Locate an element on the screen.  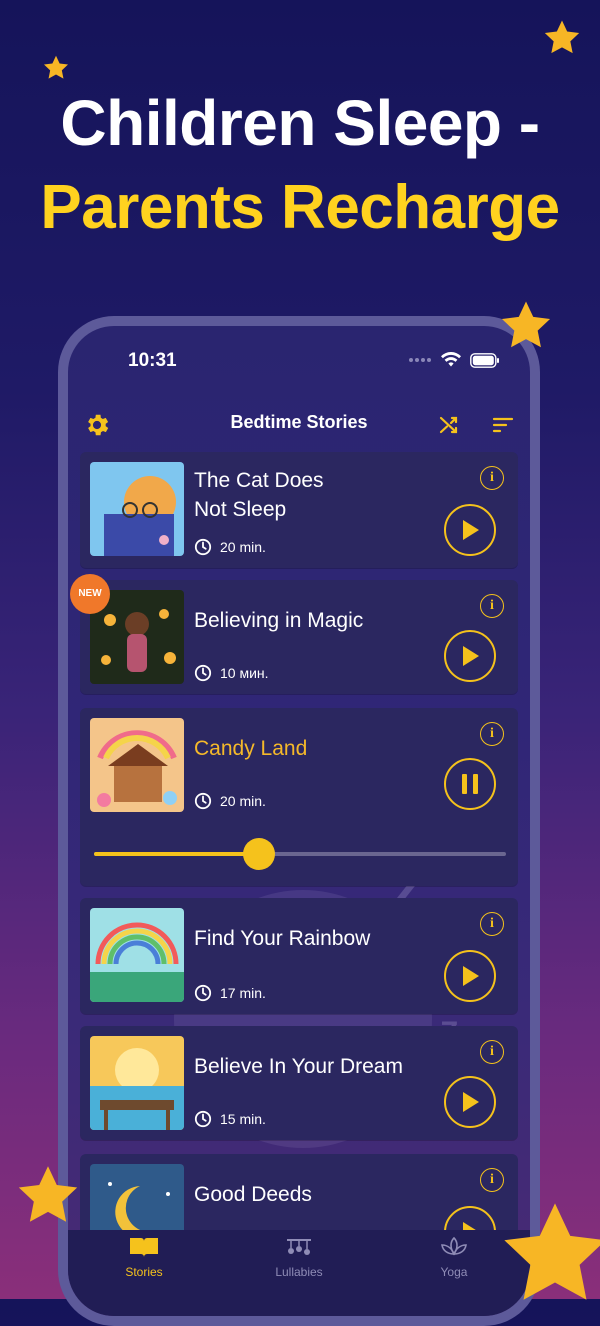
tab-label: Lullabies is located at coordinates (299, 1272).